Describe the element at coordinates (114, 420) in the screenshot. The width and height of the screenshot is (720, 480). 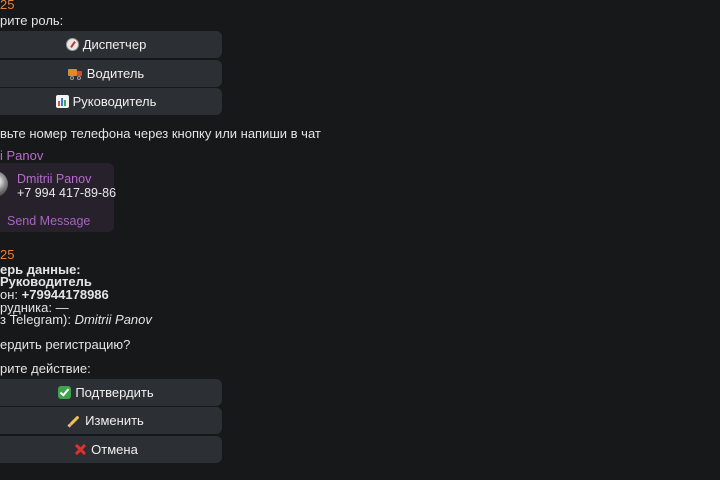
I see `edit-button-label: Изменить` at that location.